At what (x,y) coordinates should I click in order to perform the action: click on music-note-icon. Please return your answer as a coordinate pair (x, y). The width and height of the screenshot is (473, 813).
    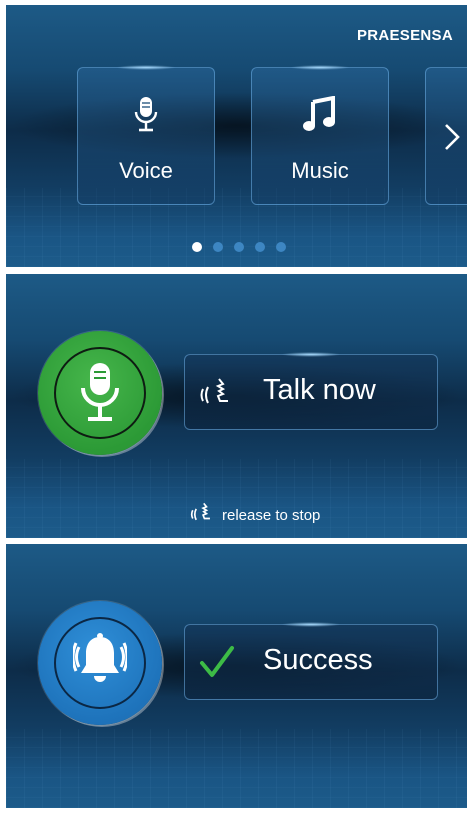
    Looking at the image, I should click on (320, 116).